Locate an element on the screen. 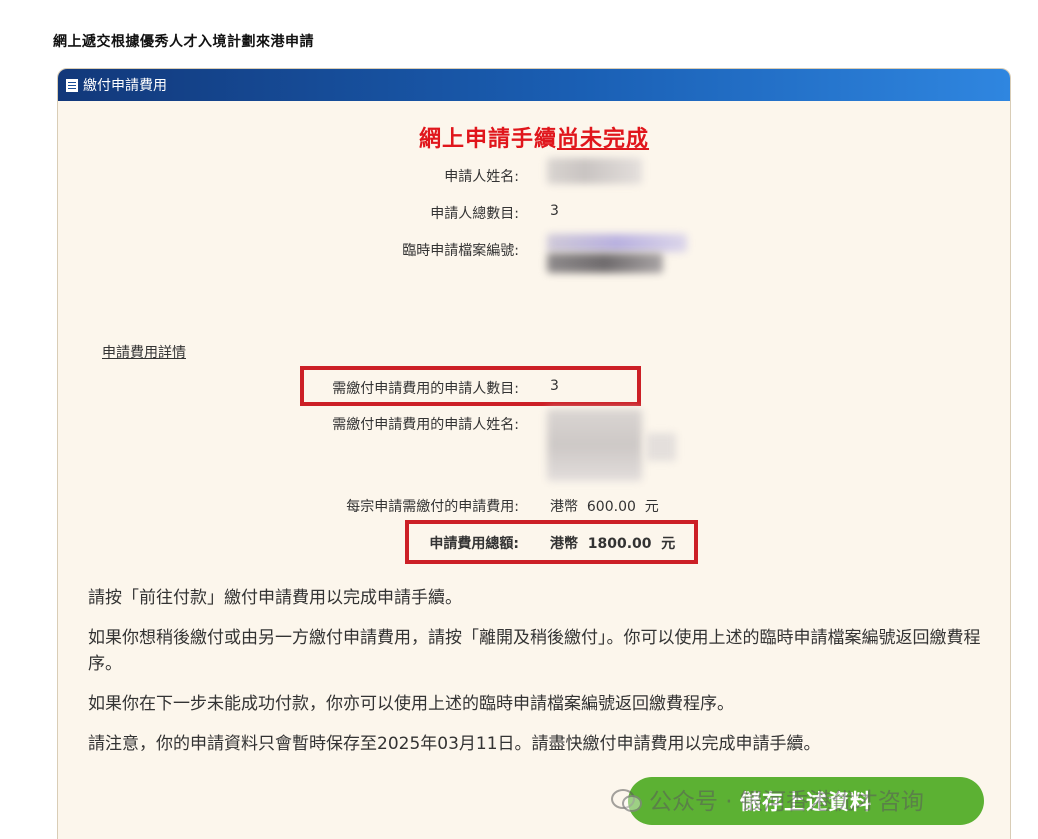 This screenshot has width=1038, height=839. applicant-name-redacted is located at coordinates (594, 171).